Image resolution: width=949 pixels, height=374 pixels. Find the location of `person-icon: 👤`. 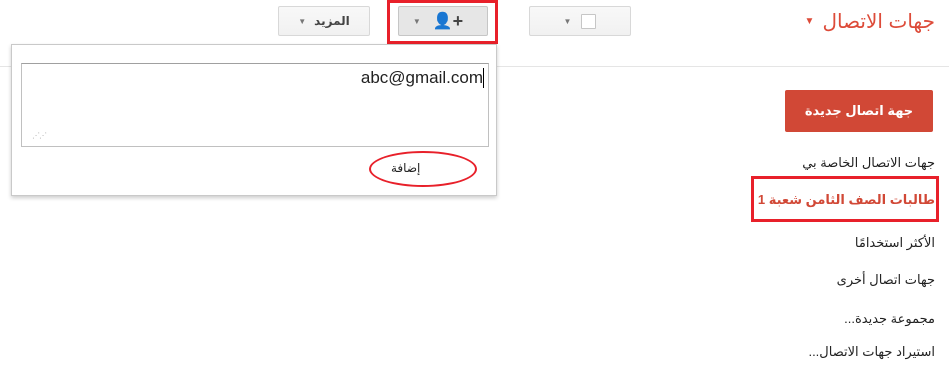

person-icon: 👤 is located at coordinates (442, 21).